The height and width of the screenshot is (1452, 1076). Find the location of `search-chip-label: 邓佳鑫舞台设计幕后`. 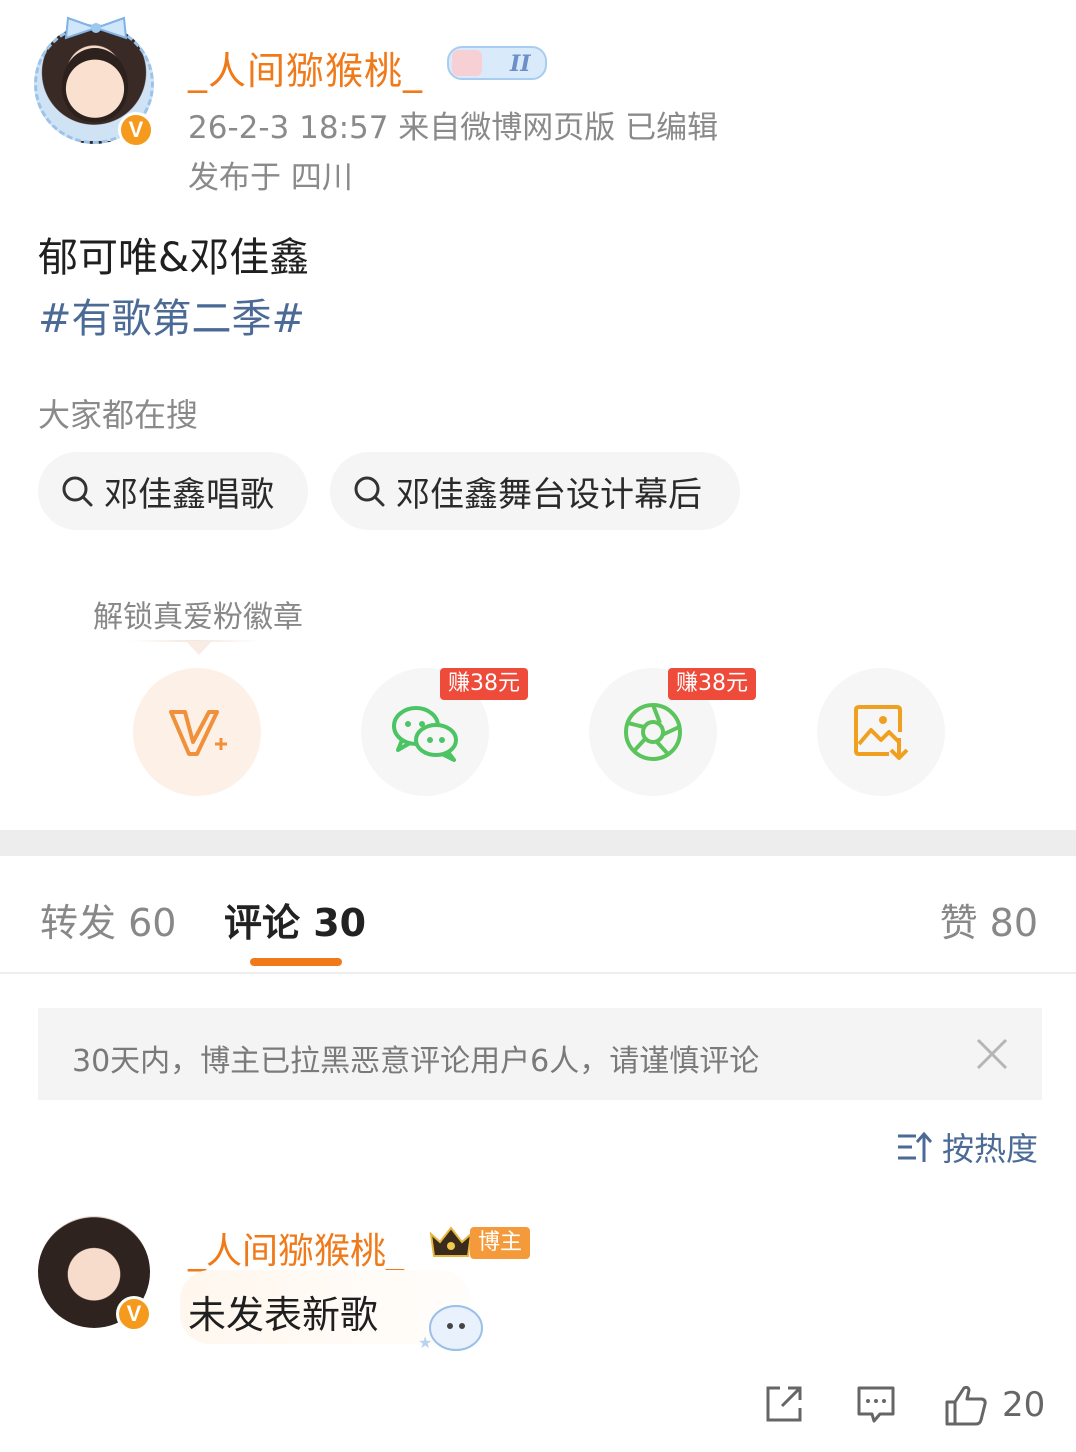

search-chip-label: 邓佳鑫舞台设计幕后 is located at coordinates (549, 494).